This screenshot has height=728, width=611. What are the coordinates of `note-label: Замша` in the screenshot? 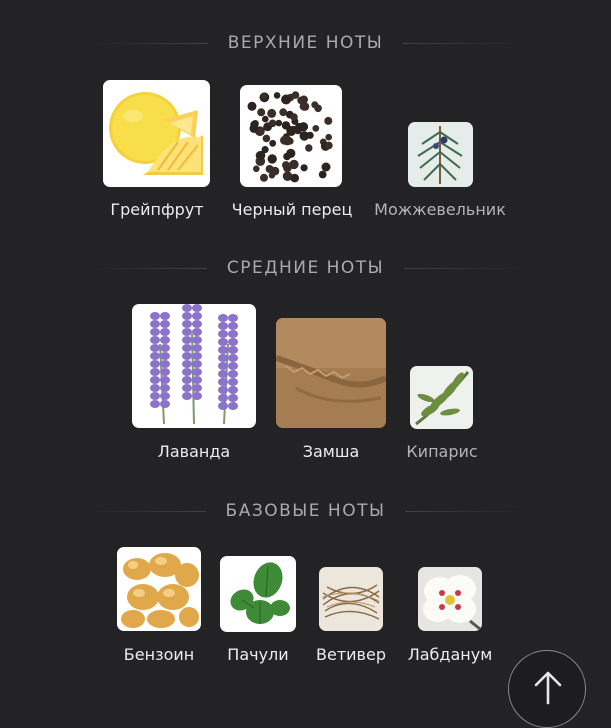 It's located at (331, 451).